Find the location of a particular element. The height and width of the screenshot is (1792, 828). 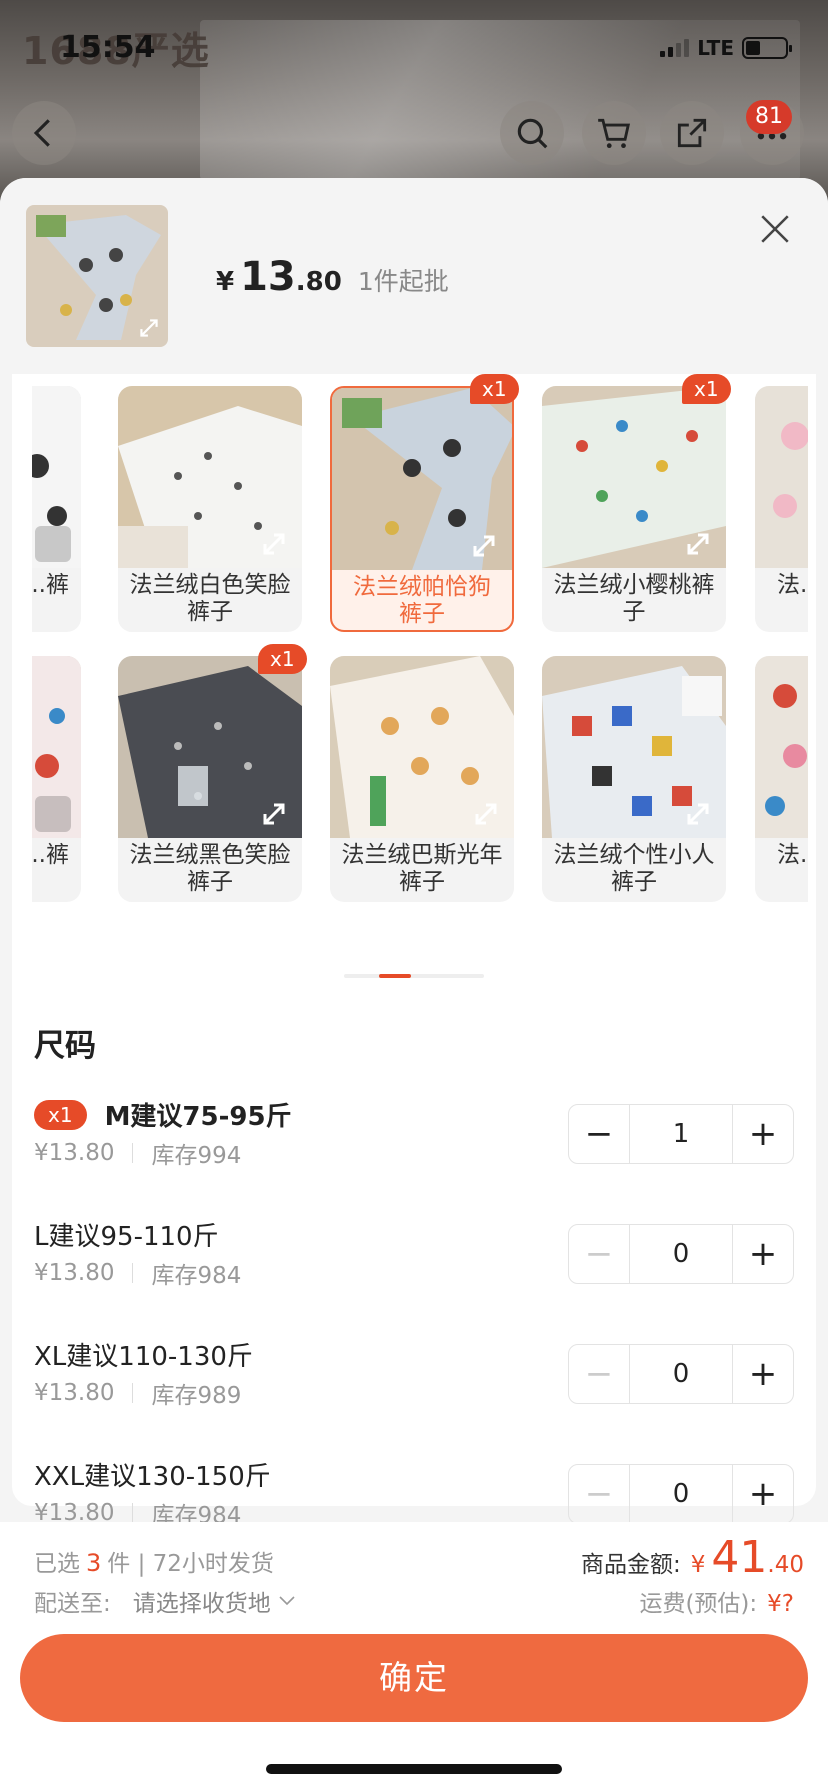

variant-card: 法兰绒小樱桃裤子 is located at coordinates (634, 509).